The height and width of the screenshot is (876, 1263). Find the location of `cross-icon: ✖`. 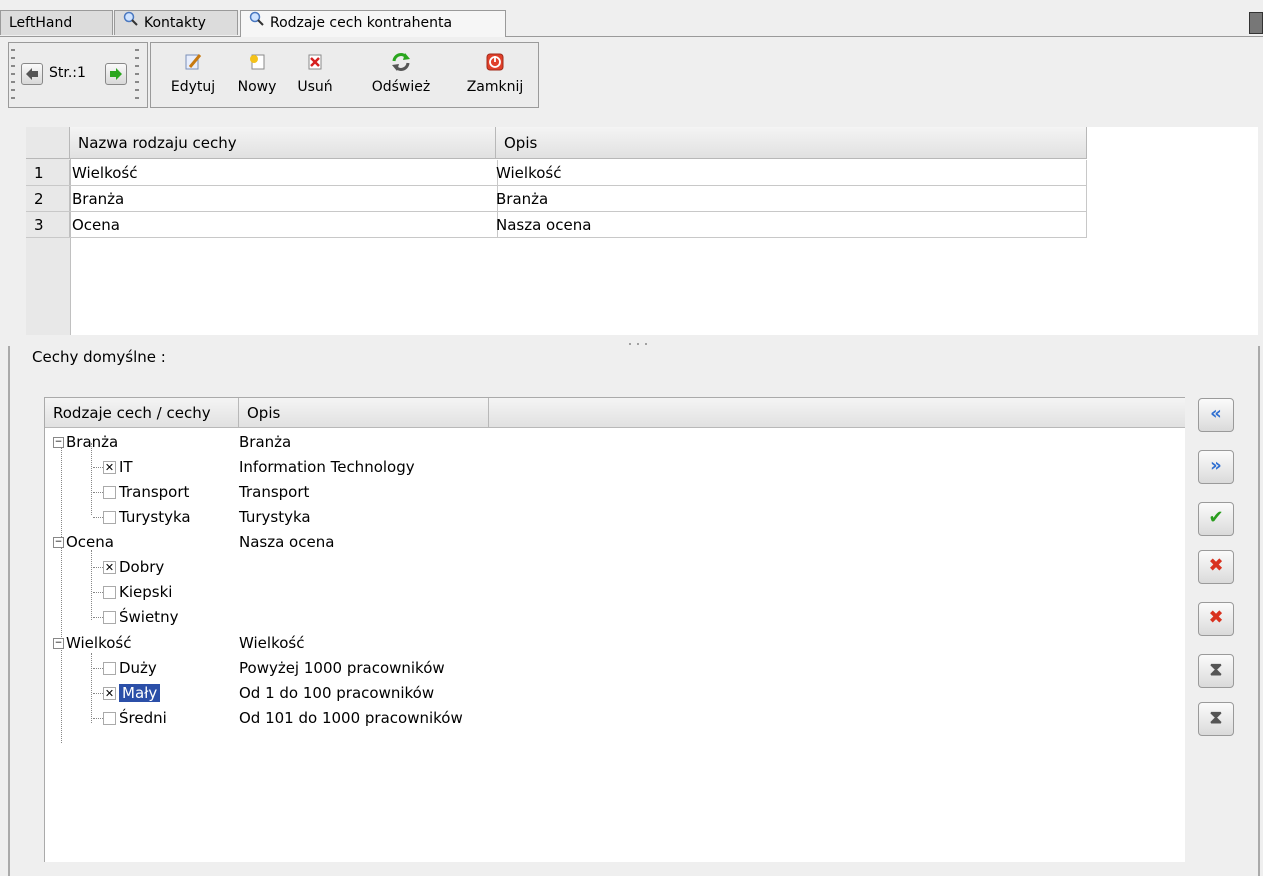

cross-icon: ✖ is located at coordinates (1216, 565).